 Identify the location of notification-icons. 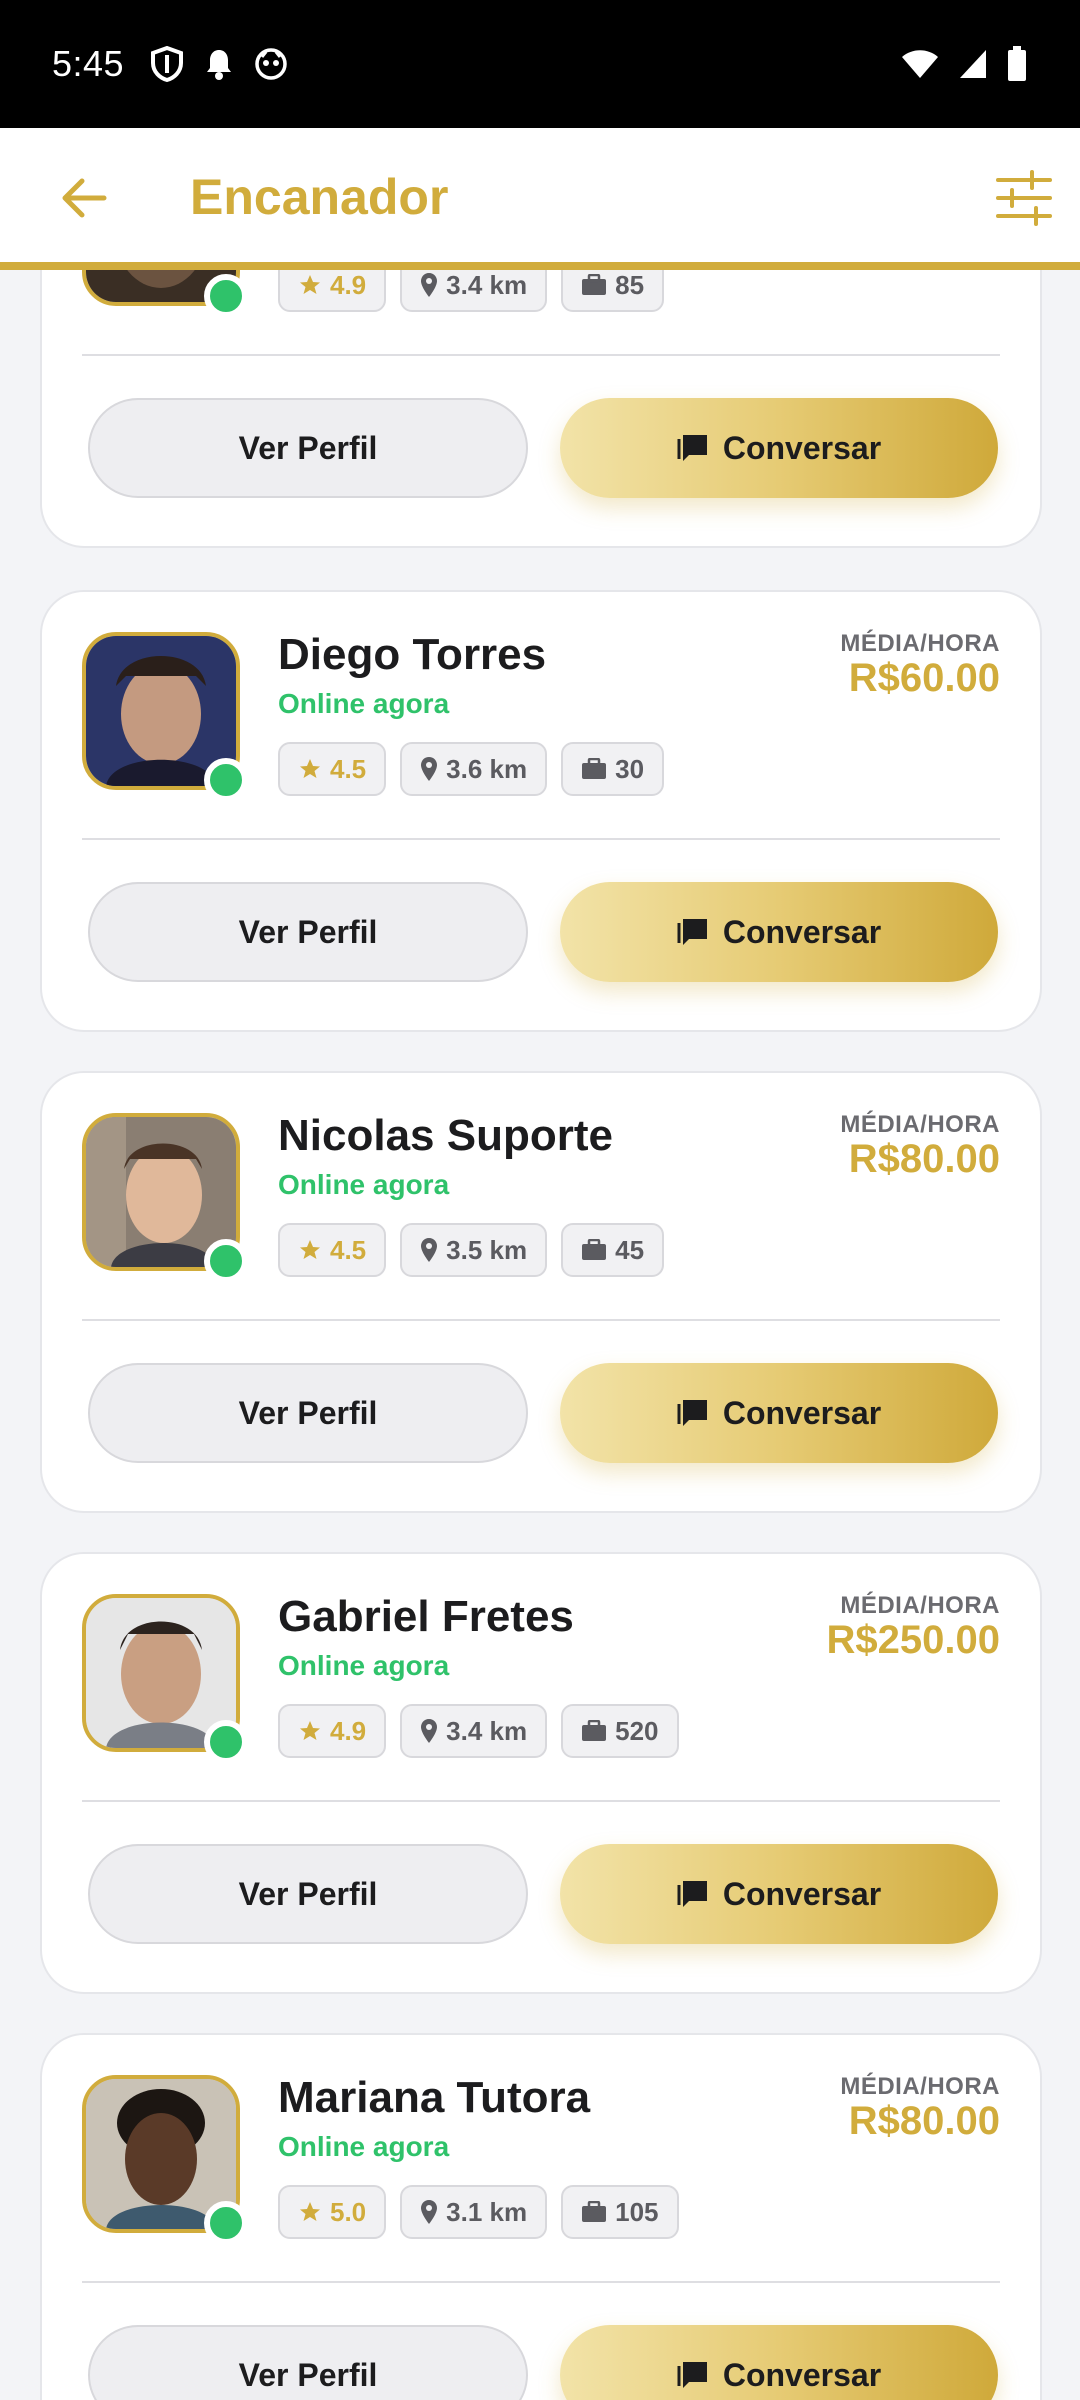
(219, 64).